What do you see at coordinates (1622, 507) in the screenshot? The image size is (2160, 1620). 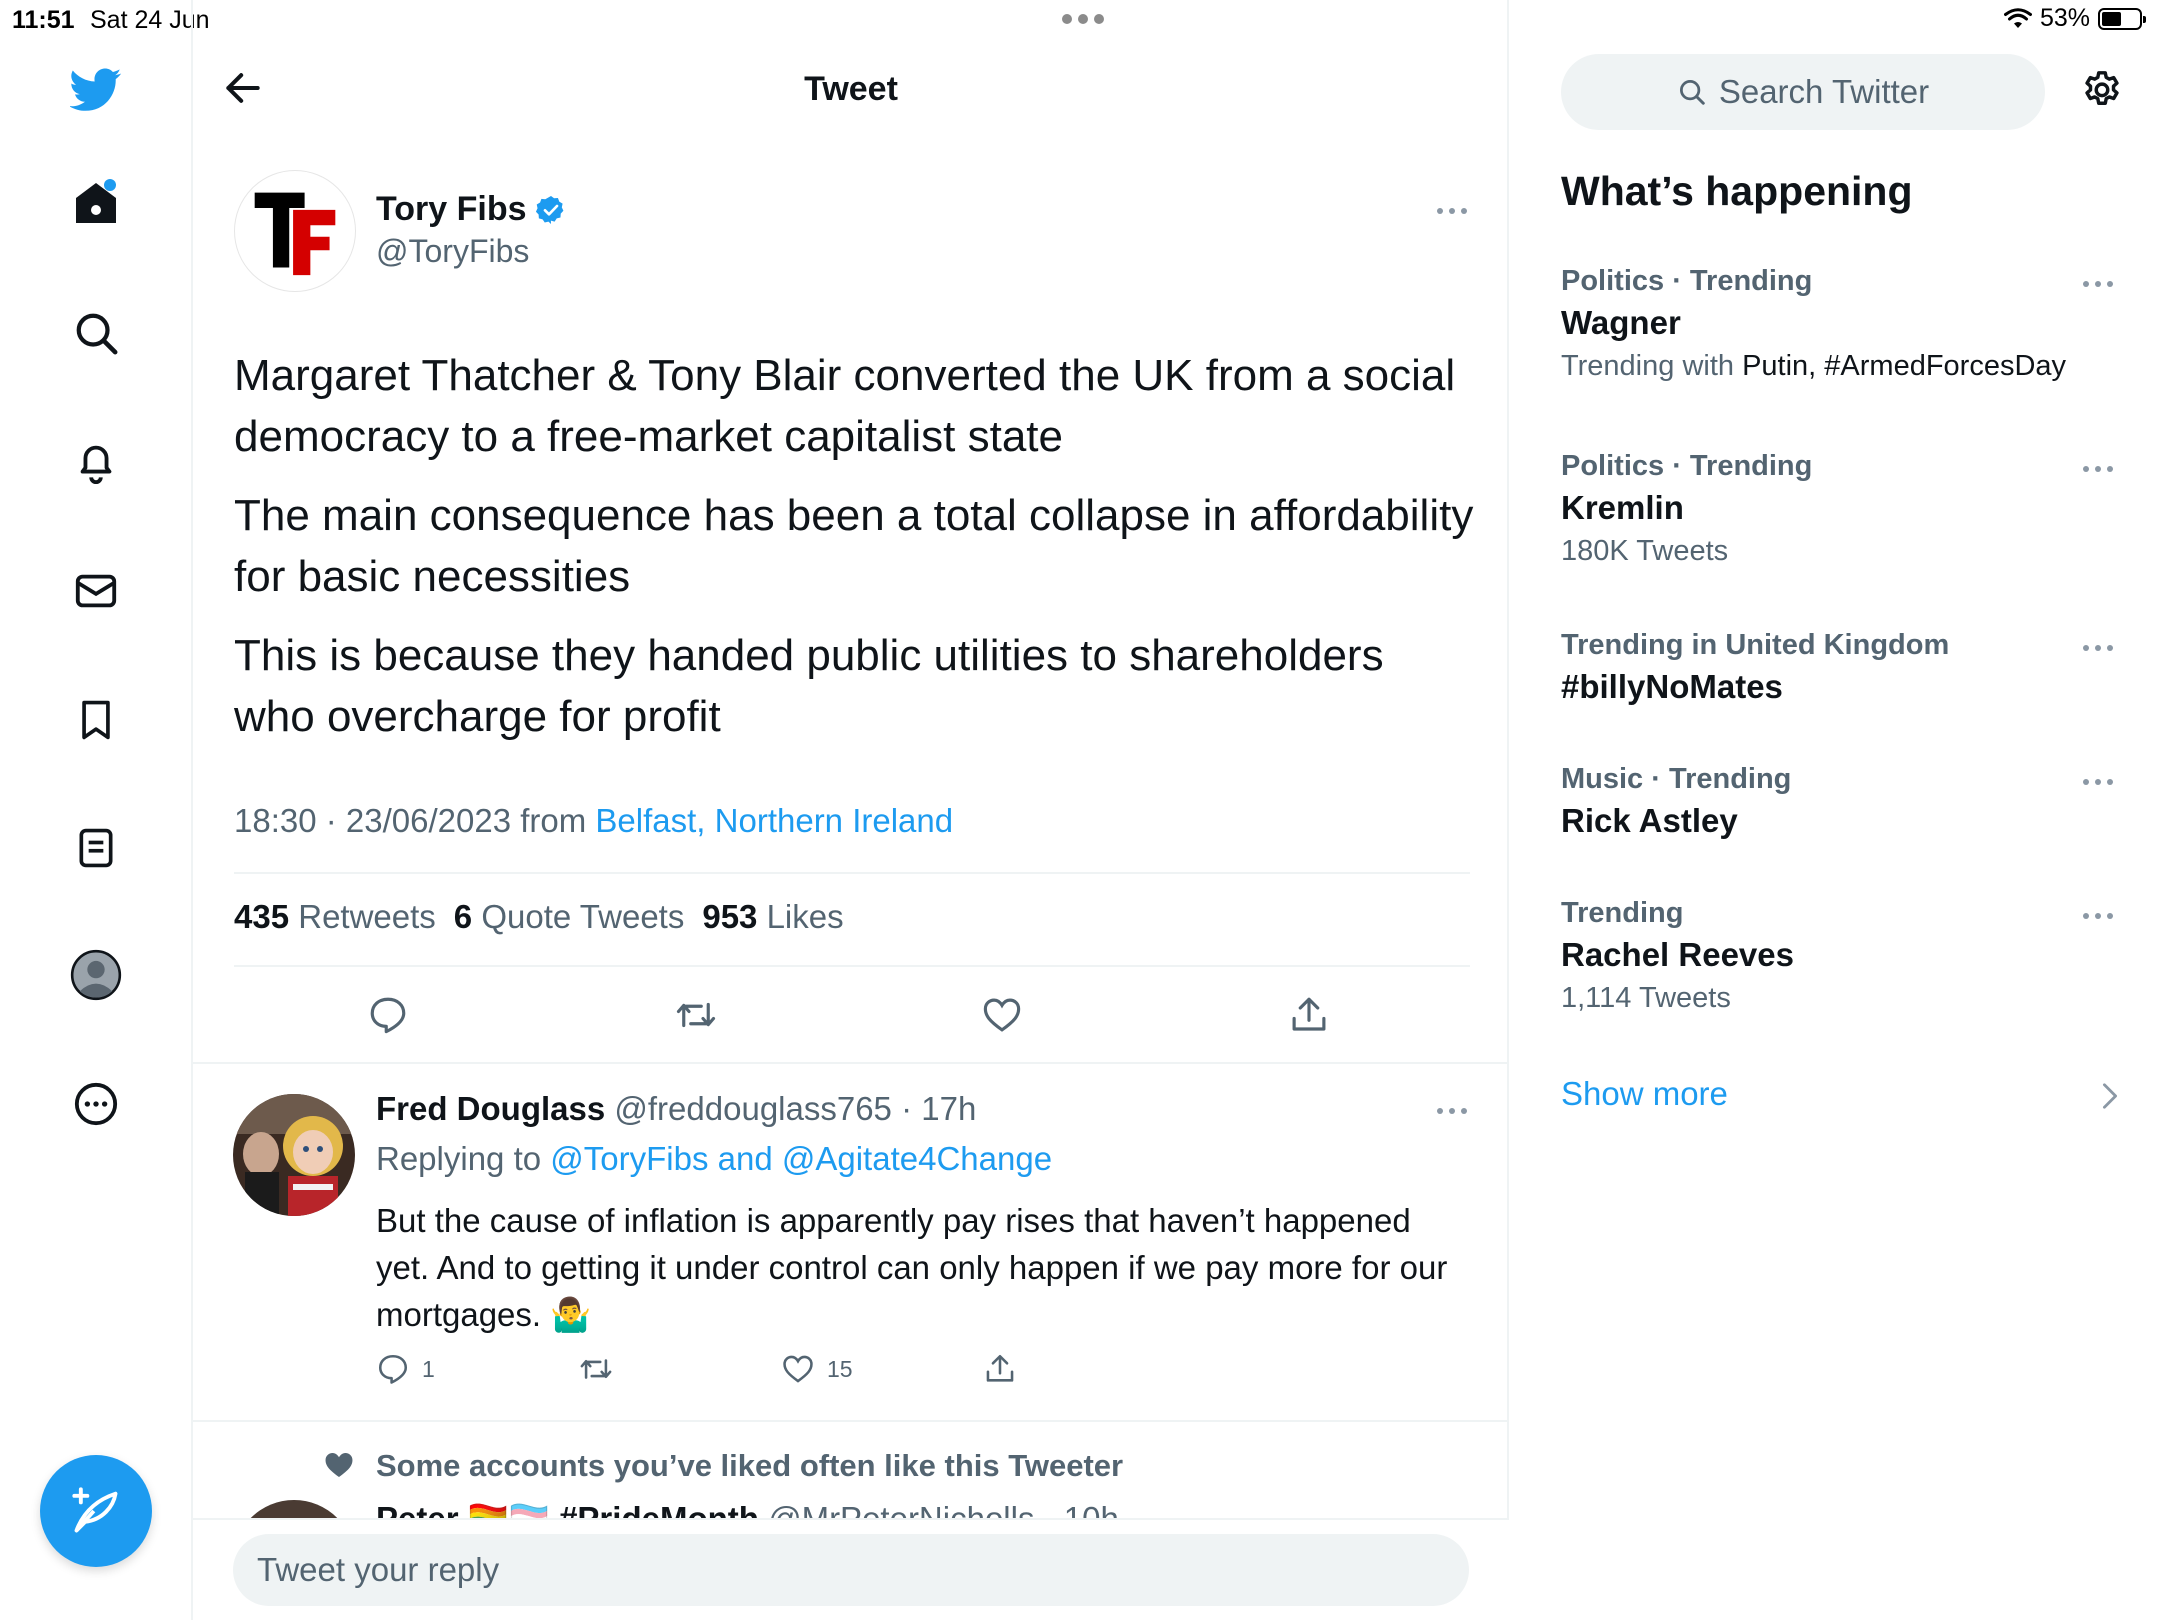 I see `trend-name: Kremlin` at bounding box center [1622, 507].